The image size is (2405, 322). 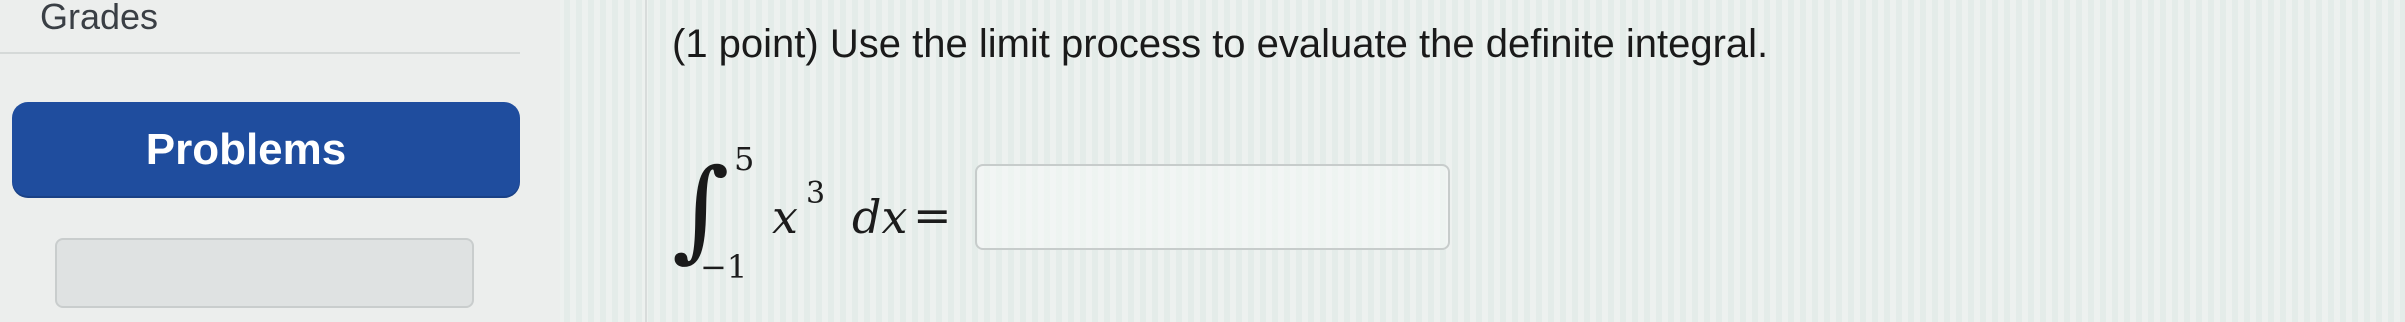 I want to click on problems-button-label: Problems, so click(x=246, y=149).